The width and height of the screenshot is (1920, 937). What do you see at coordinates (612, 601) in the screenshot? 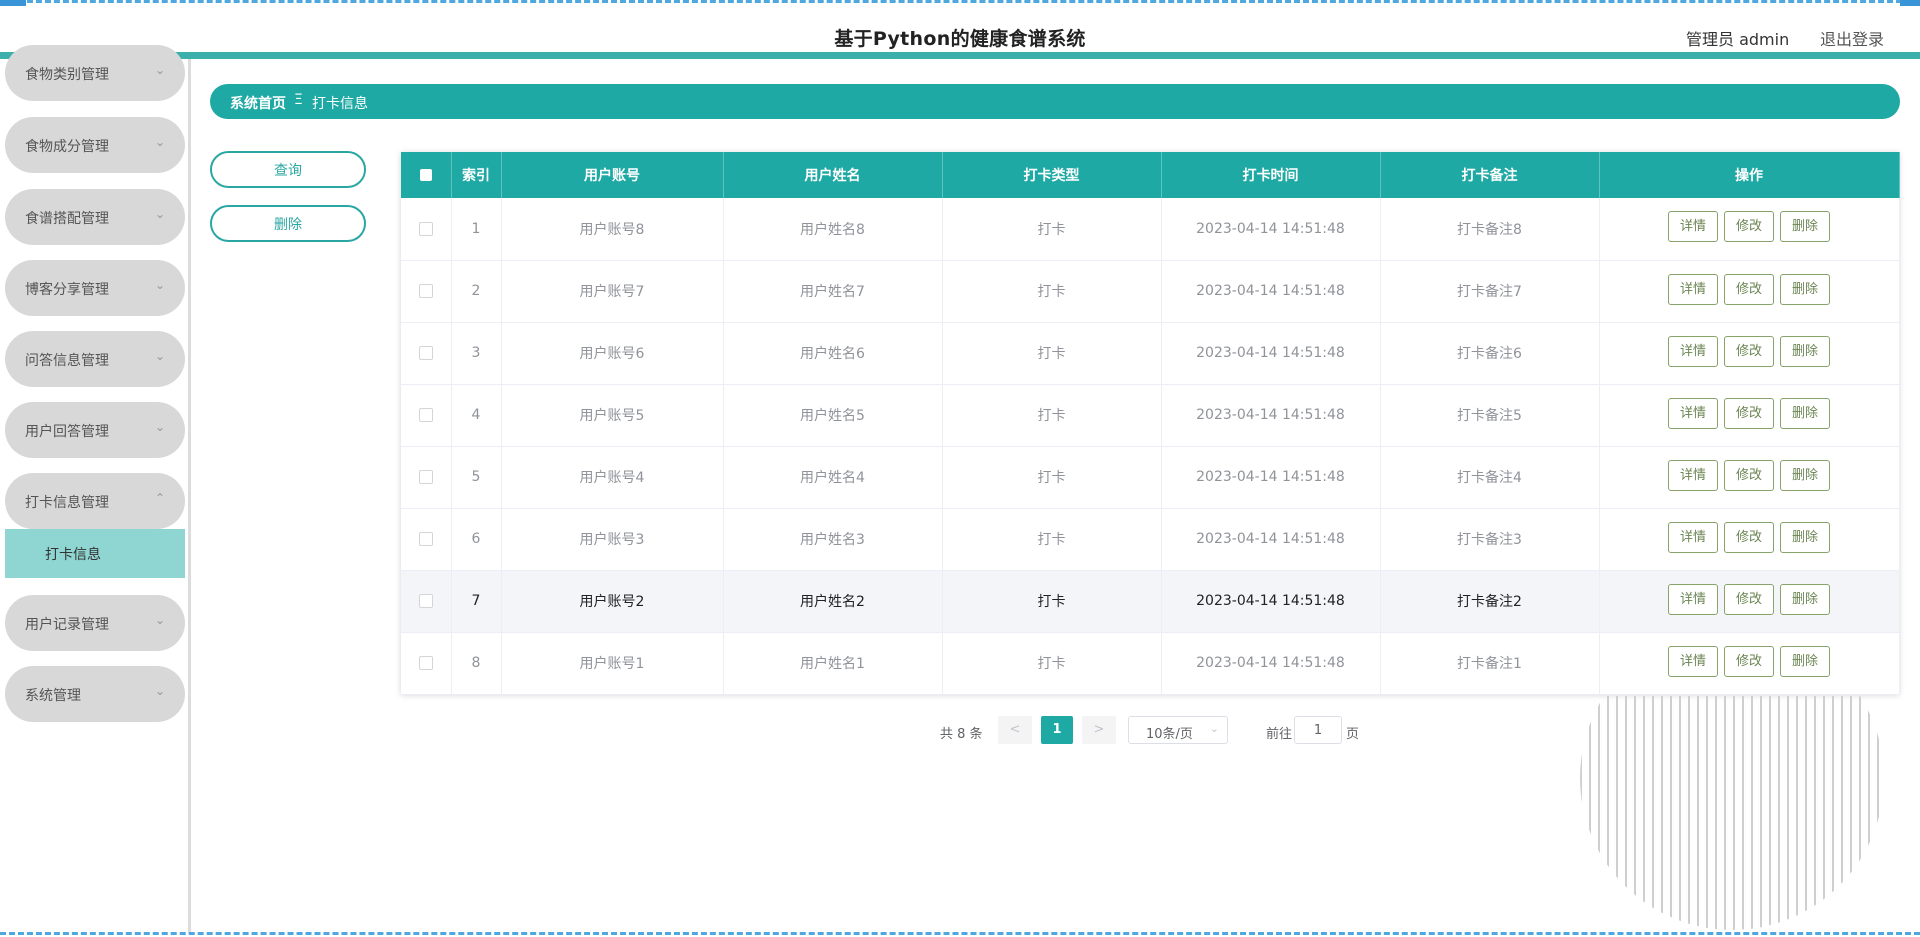
I see `cell-account: 用户账号2` at bounding box center [612, 601].